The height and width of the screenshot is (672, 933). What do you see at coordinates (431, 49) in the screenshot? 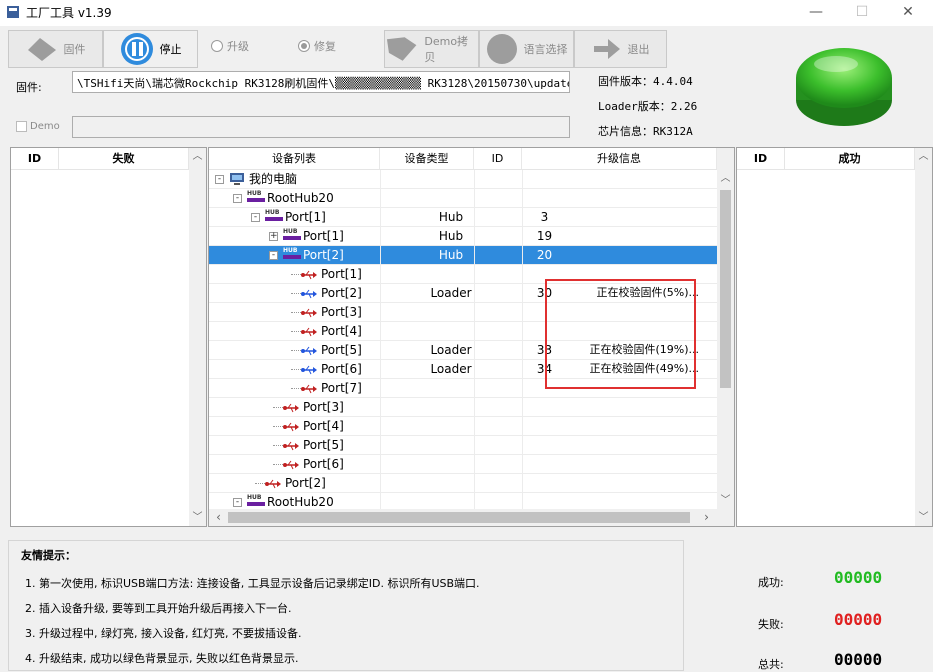
I see `demo-copy-button: Demo拷贝` at bounding box center [431, 49].